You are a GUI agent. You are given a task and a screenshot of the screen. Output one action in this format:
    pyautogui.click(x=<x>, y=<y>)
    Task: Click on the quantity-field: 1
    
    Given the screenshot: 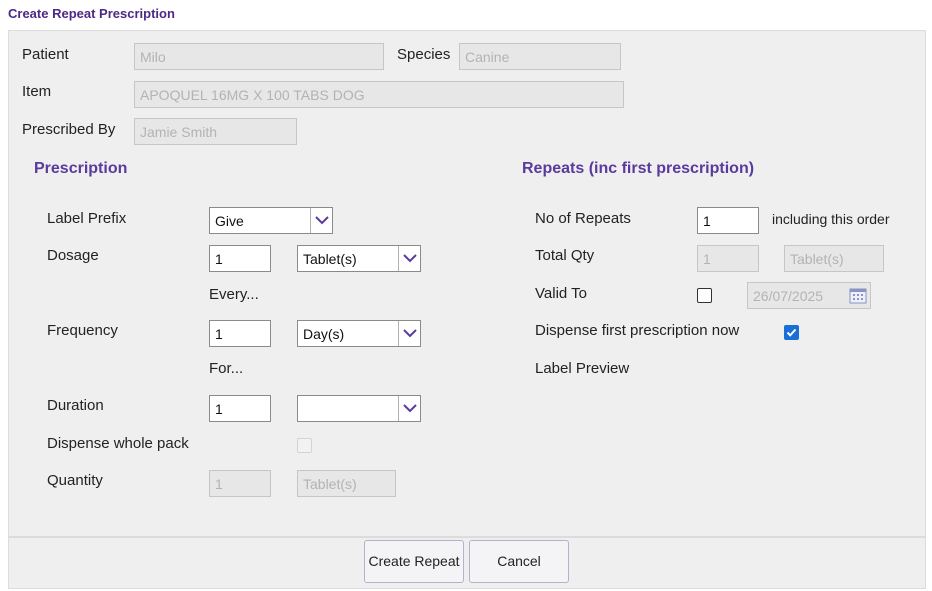 What is the action you would take?
    pyautogui.click(x=240, y=483)
    